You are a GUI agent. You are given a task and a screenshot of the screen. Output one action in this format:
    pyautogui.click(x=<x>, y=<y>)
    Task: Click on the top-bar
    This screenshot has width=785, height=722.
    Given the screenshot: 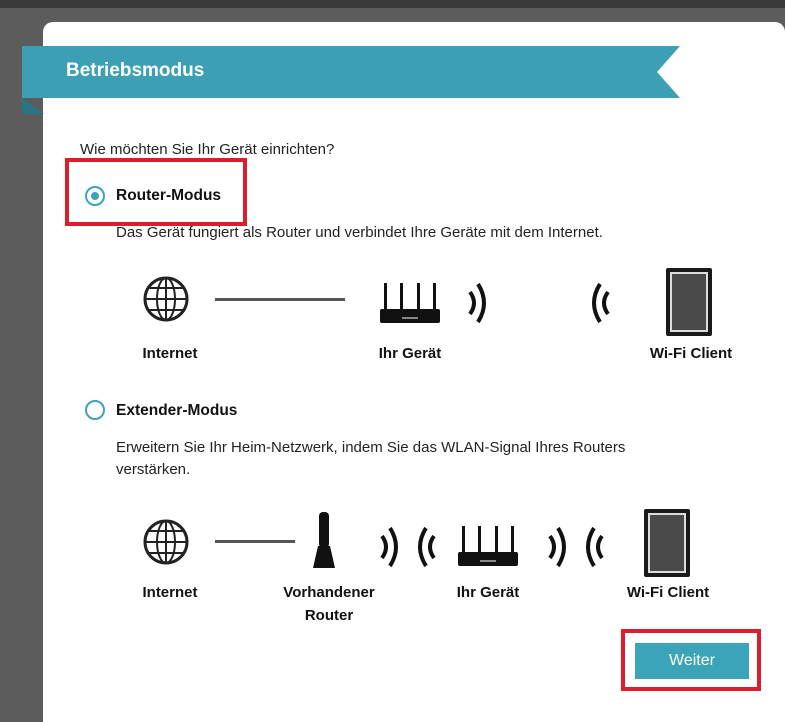 What is the action you would take?
    pyautogui.click(x=392, y=4)
    